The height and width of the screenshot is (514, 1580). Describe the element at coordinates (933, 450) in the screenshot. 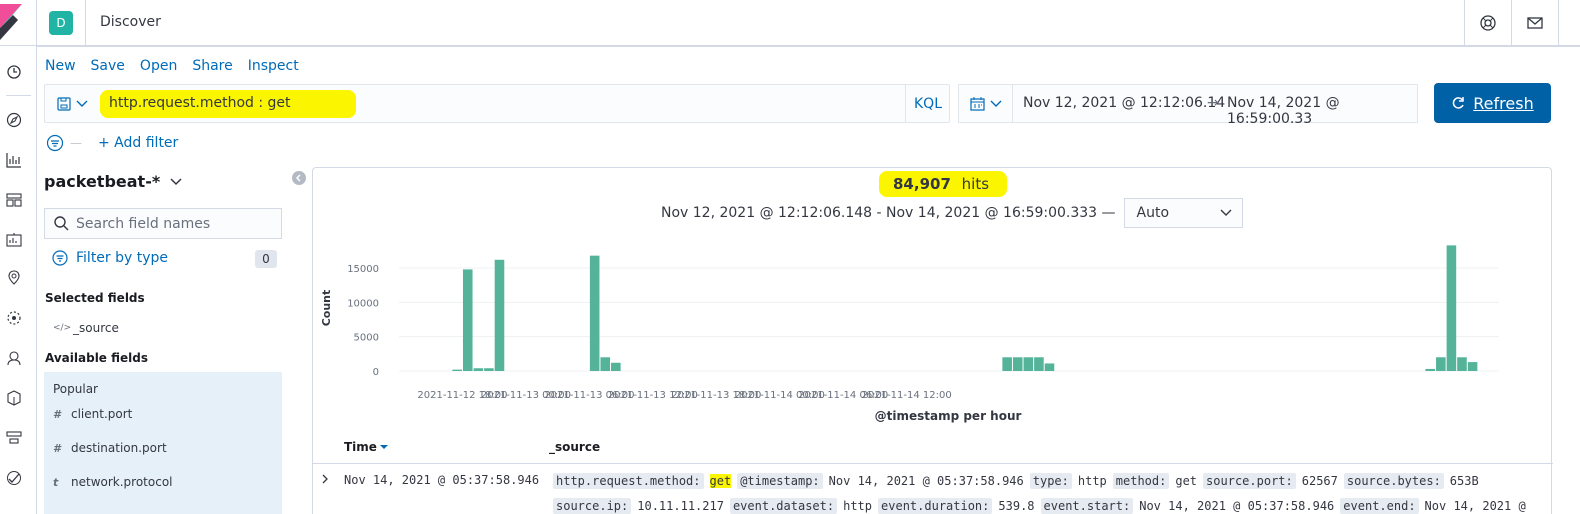

I see `table-header: Time _source` at that location.